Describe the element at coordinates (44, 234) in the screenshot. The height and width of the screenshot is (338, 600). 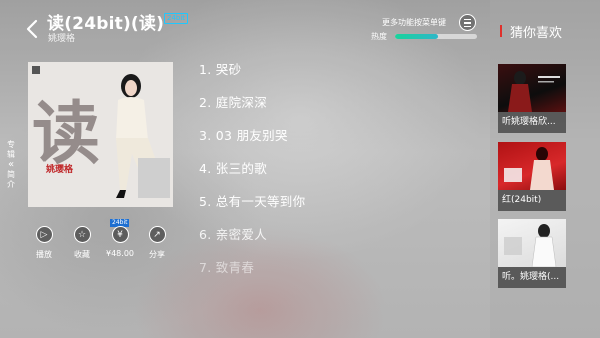
I see `play-icon: ▷` at that location.